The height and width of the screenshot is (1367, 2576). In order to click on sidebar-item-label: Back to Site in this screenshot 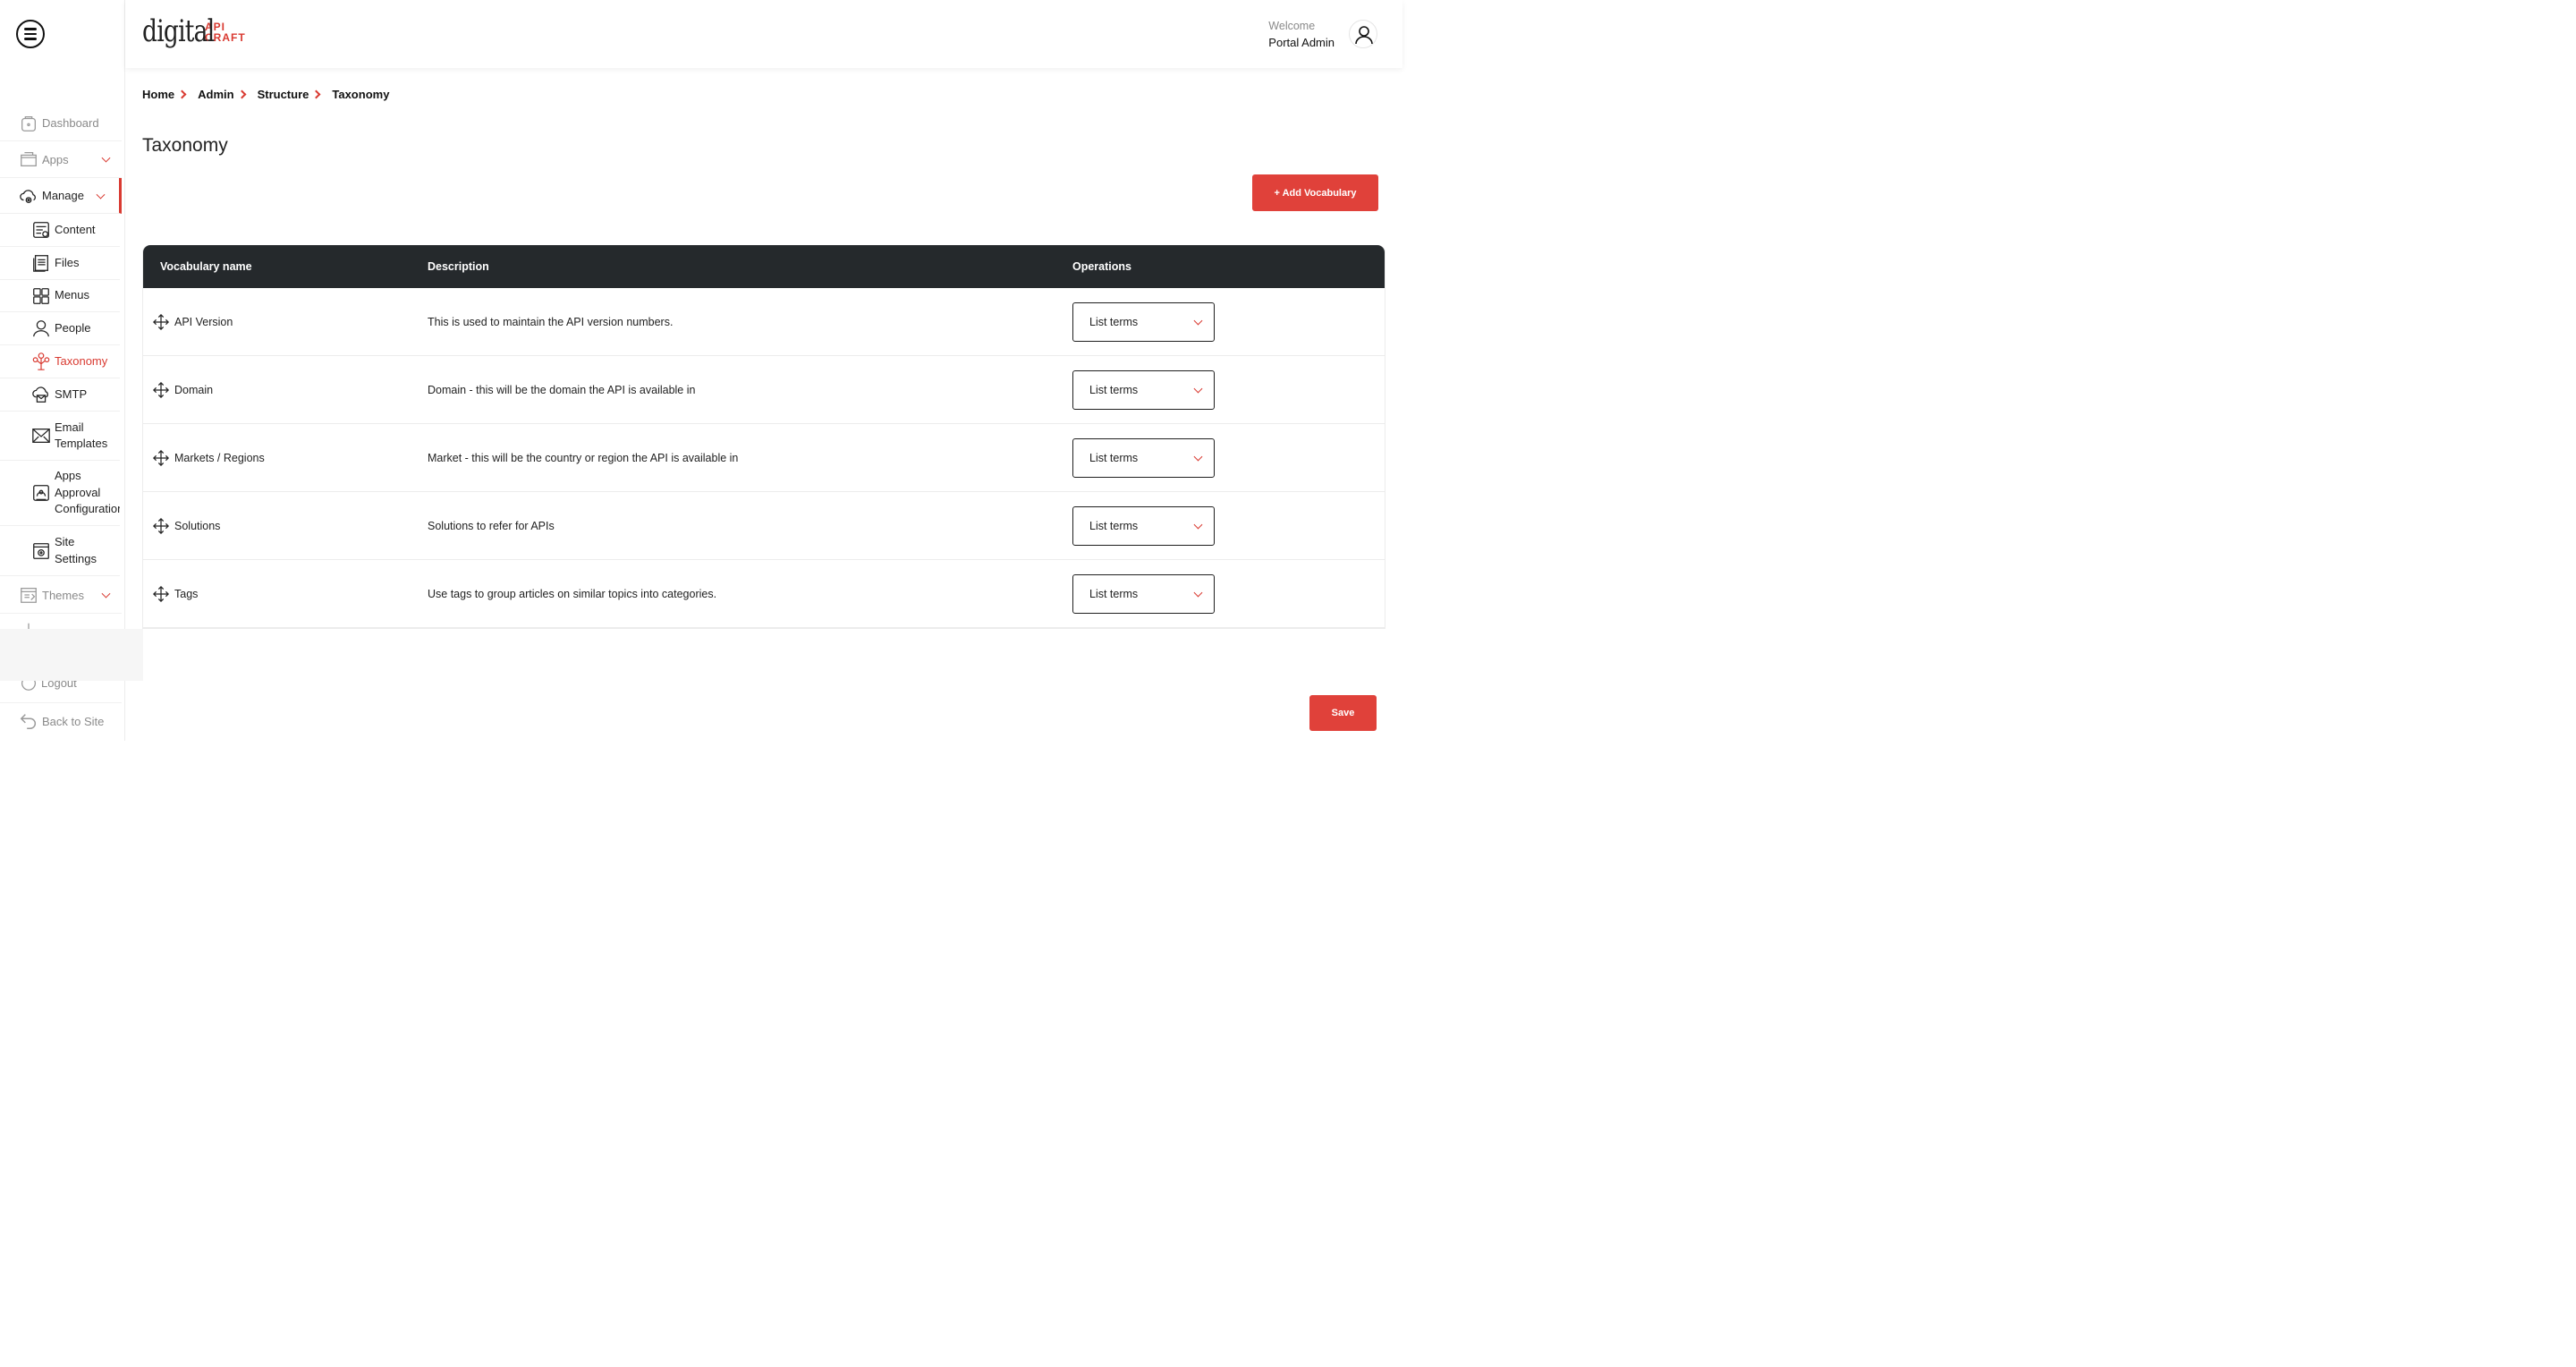, I will do `click(73, 721)`.